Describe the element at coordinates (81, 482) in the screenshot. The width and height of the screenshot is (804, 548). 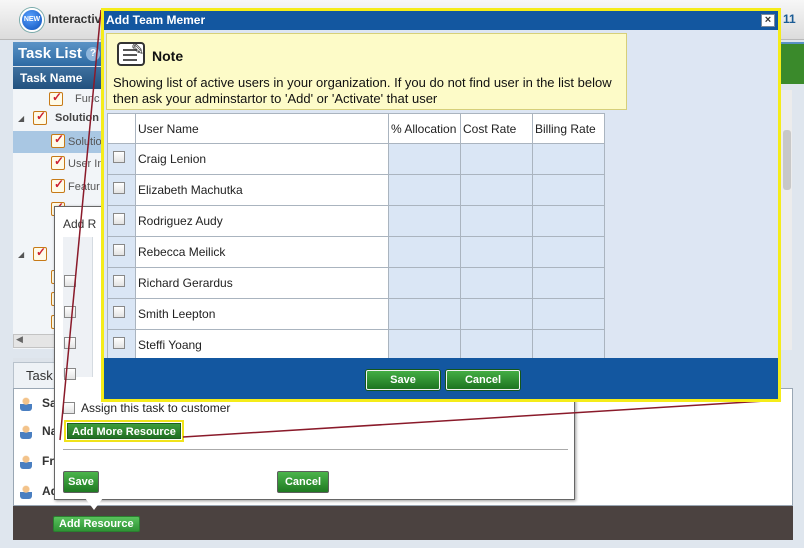
I see `save-button: Save` at that location.